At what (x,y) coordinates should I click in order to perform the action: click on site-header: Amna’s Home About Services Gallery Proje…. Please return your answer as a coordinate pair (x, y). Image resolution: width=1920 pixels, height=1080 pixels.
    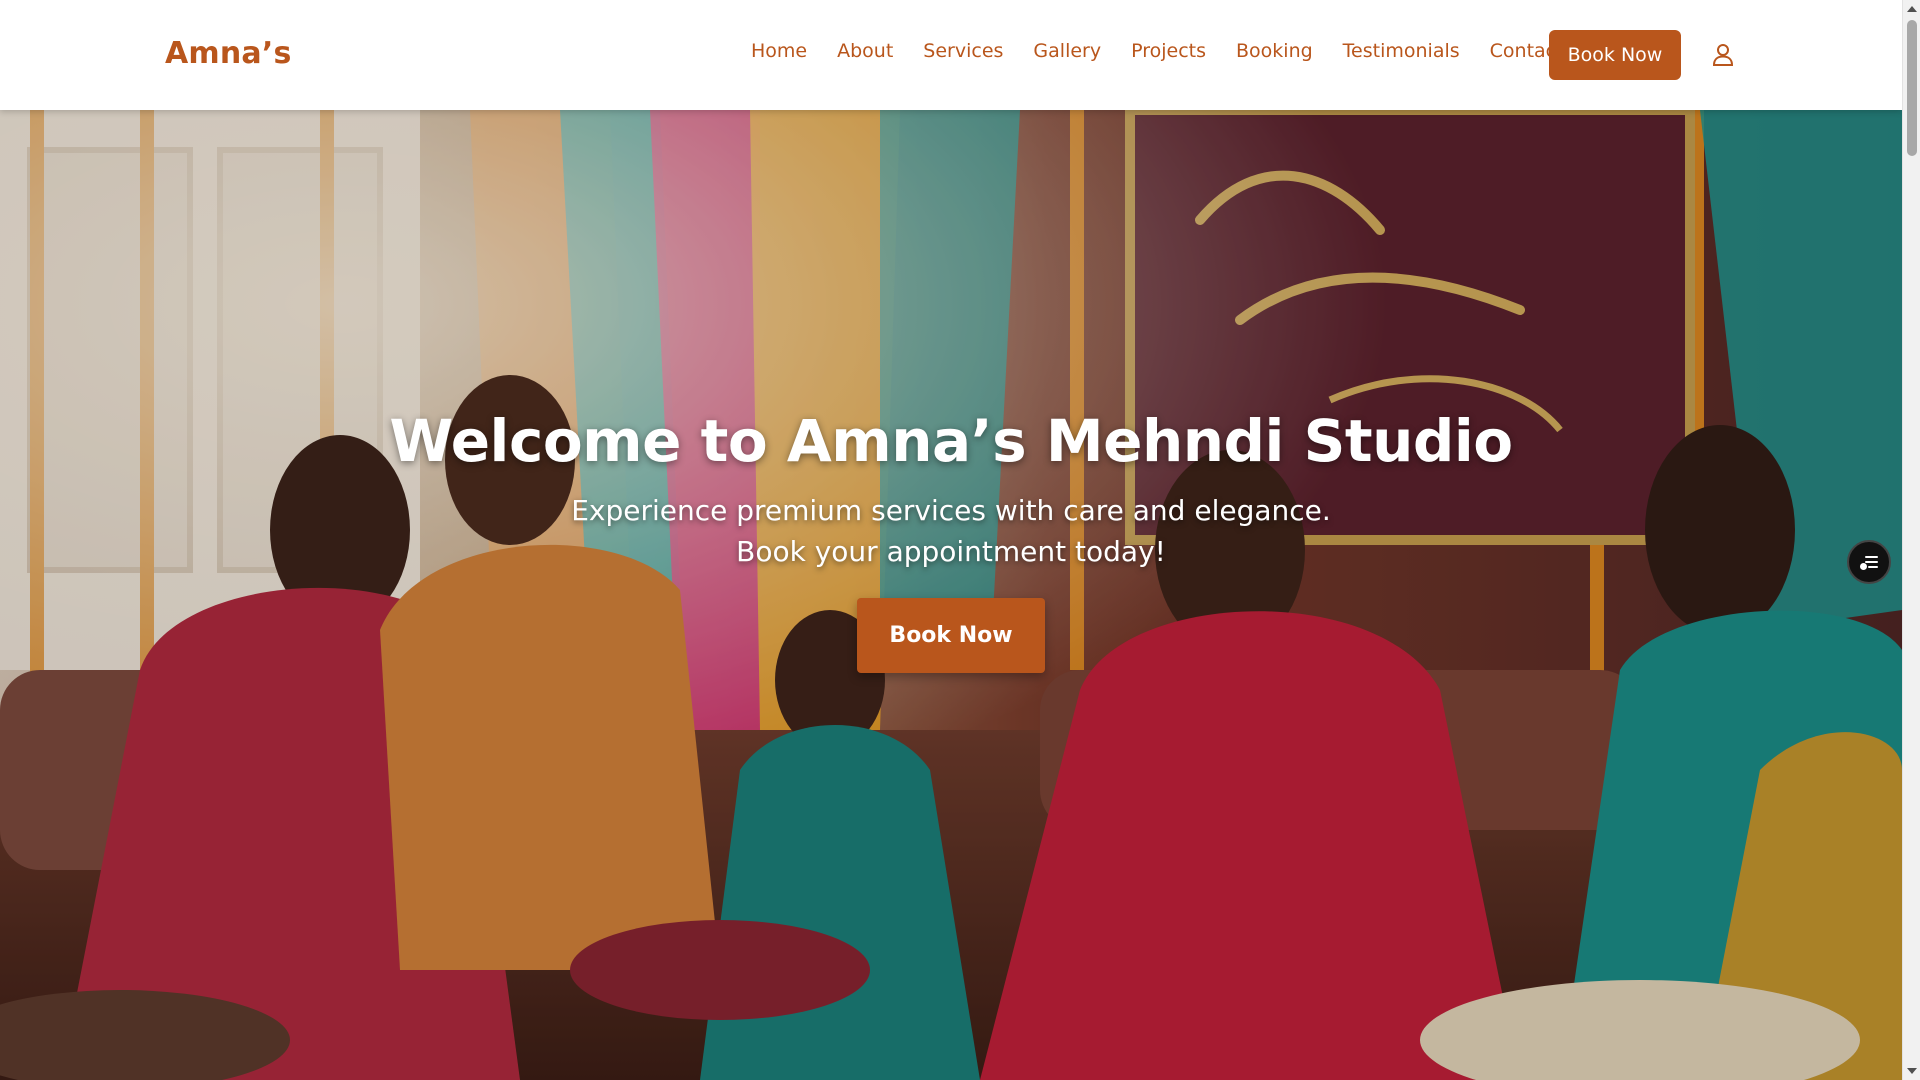
    Looking at the image, I should click on (951, 55).